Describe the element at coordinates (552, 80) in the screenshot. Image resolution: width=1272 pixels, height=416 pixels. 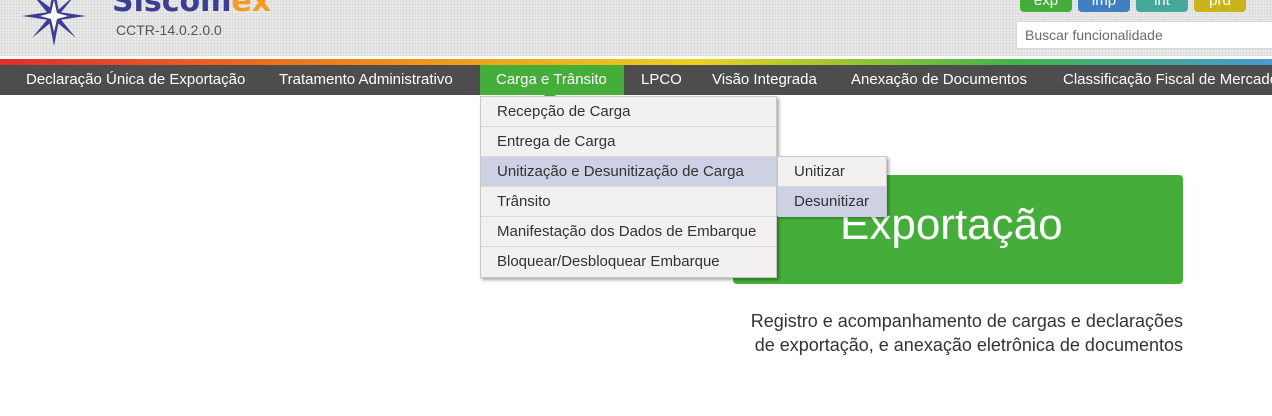
I see `nav-carga-transito: Carga e Trânsito` at that location.